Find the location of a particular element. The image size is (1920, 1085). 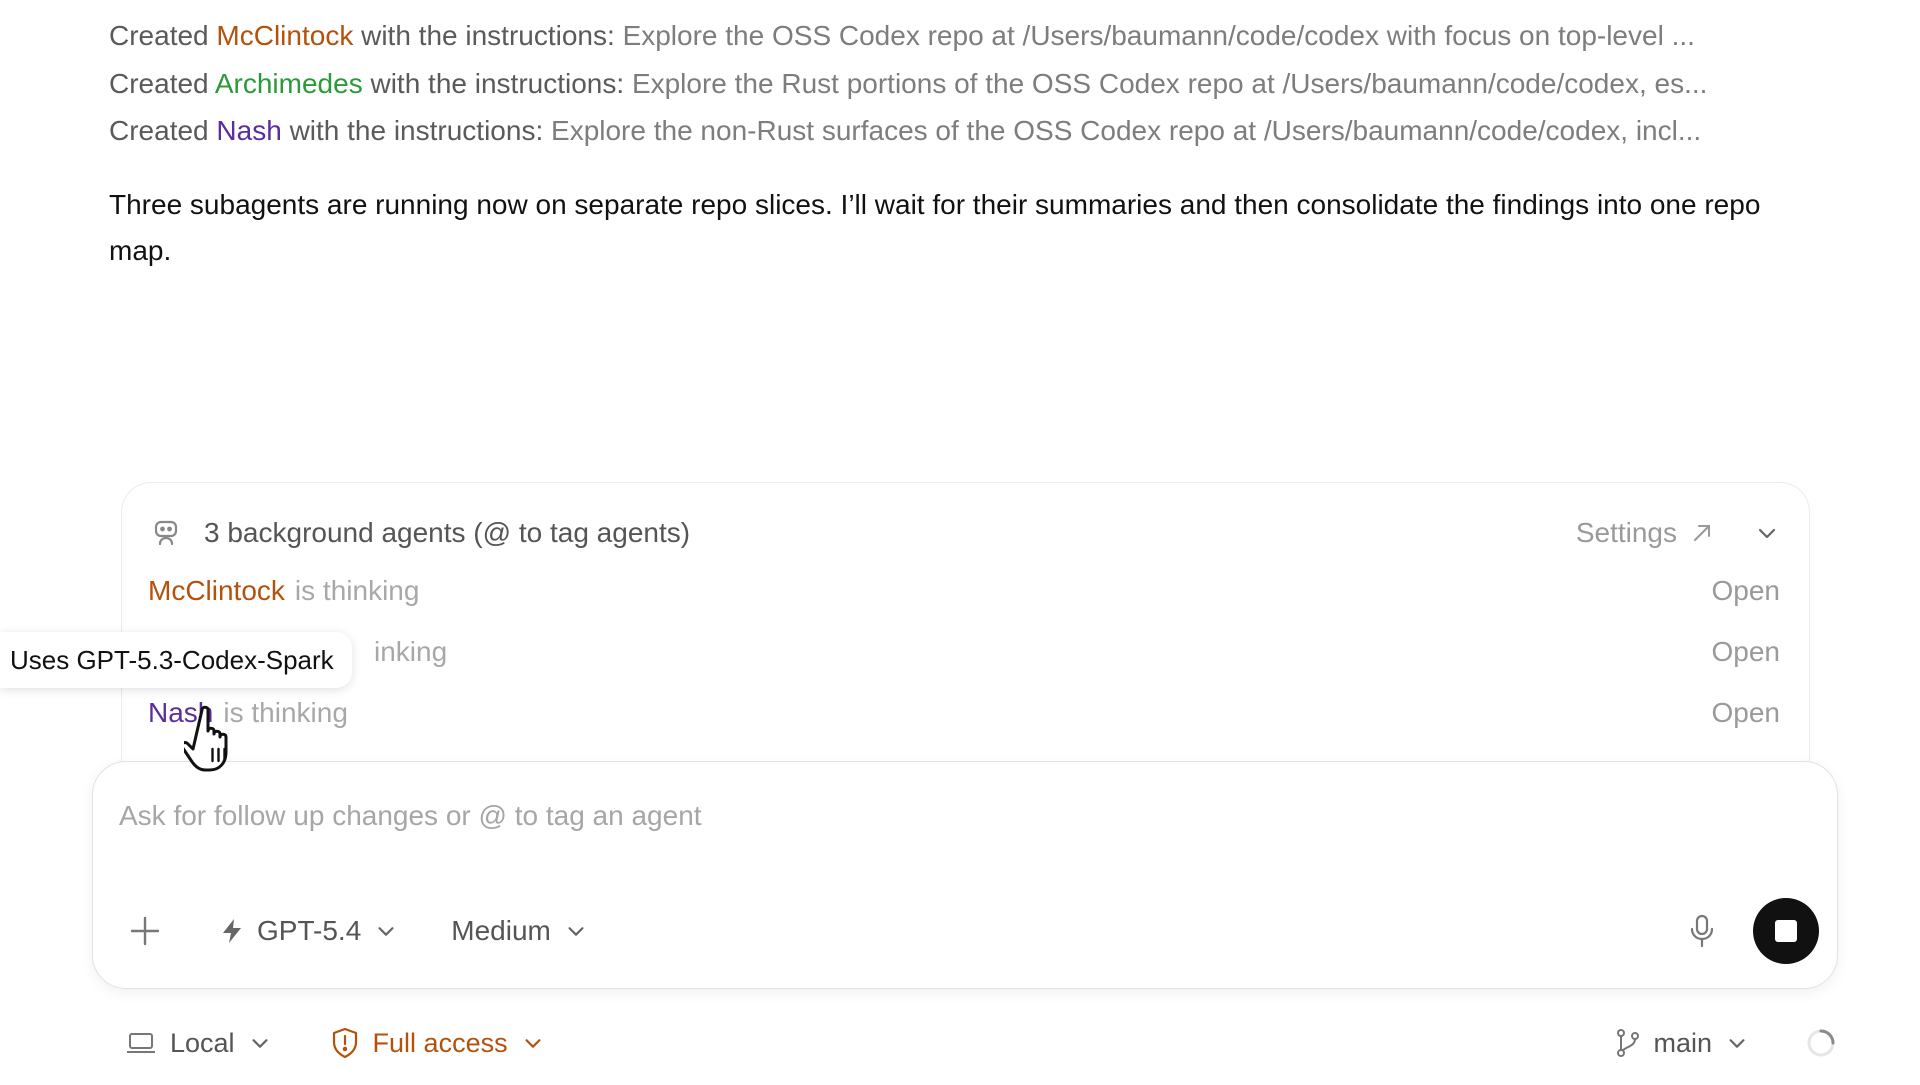

settings-link: Settings is located at coordinates (1644, 533).